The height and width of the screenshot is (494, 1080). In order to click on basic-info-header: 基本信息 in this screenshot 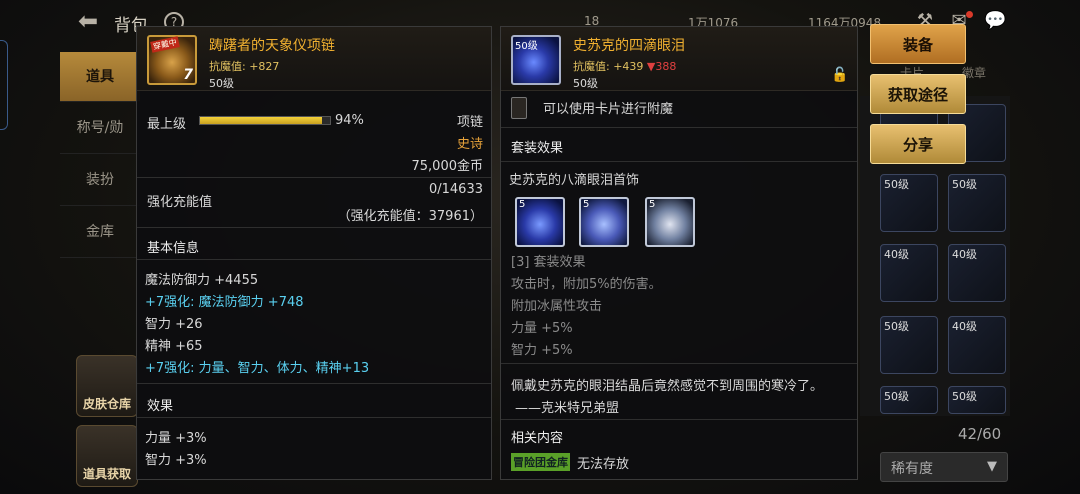, I will do `click(173, 248)`.